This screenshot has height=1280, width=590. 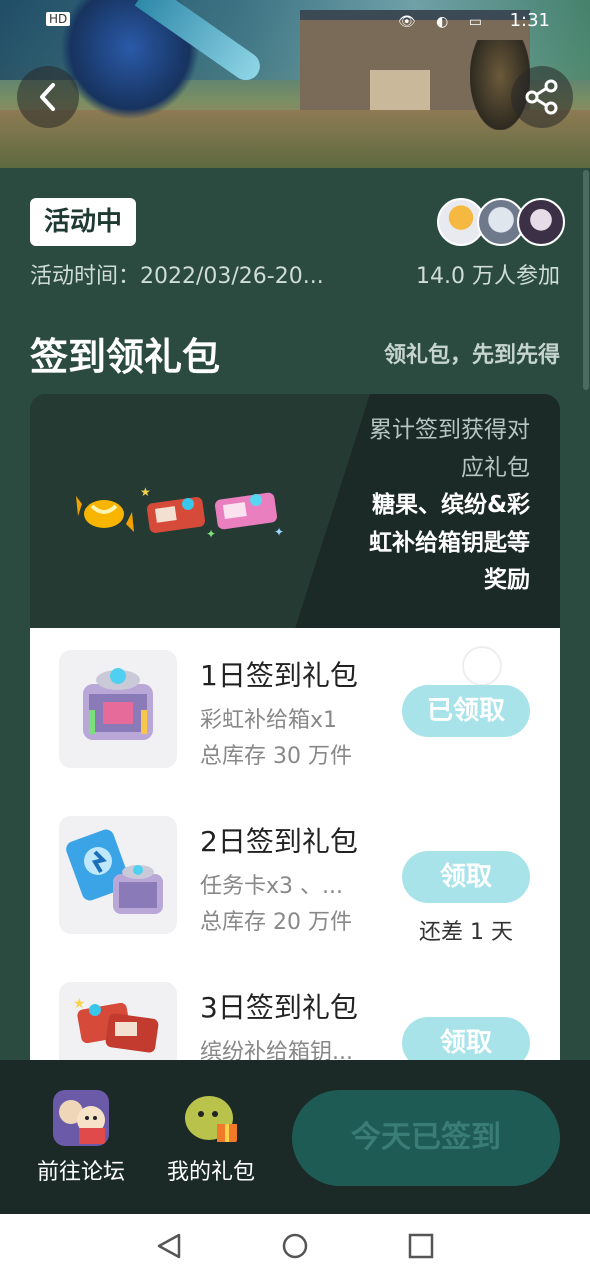 What do you see at coordinates (443, 22) in the screenshot?
I see `status-icons: 👁 ◐ ▭` at bounding box center [443, 22].